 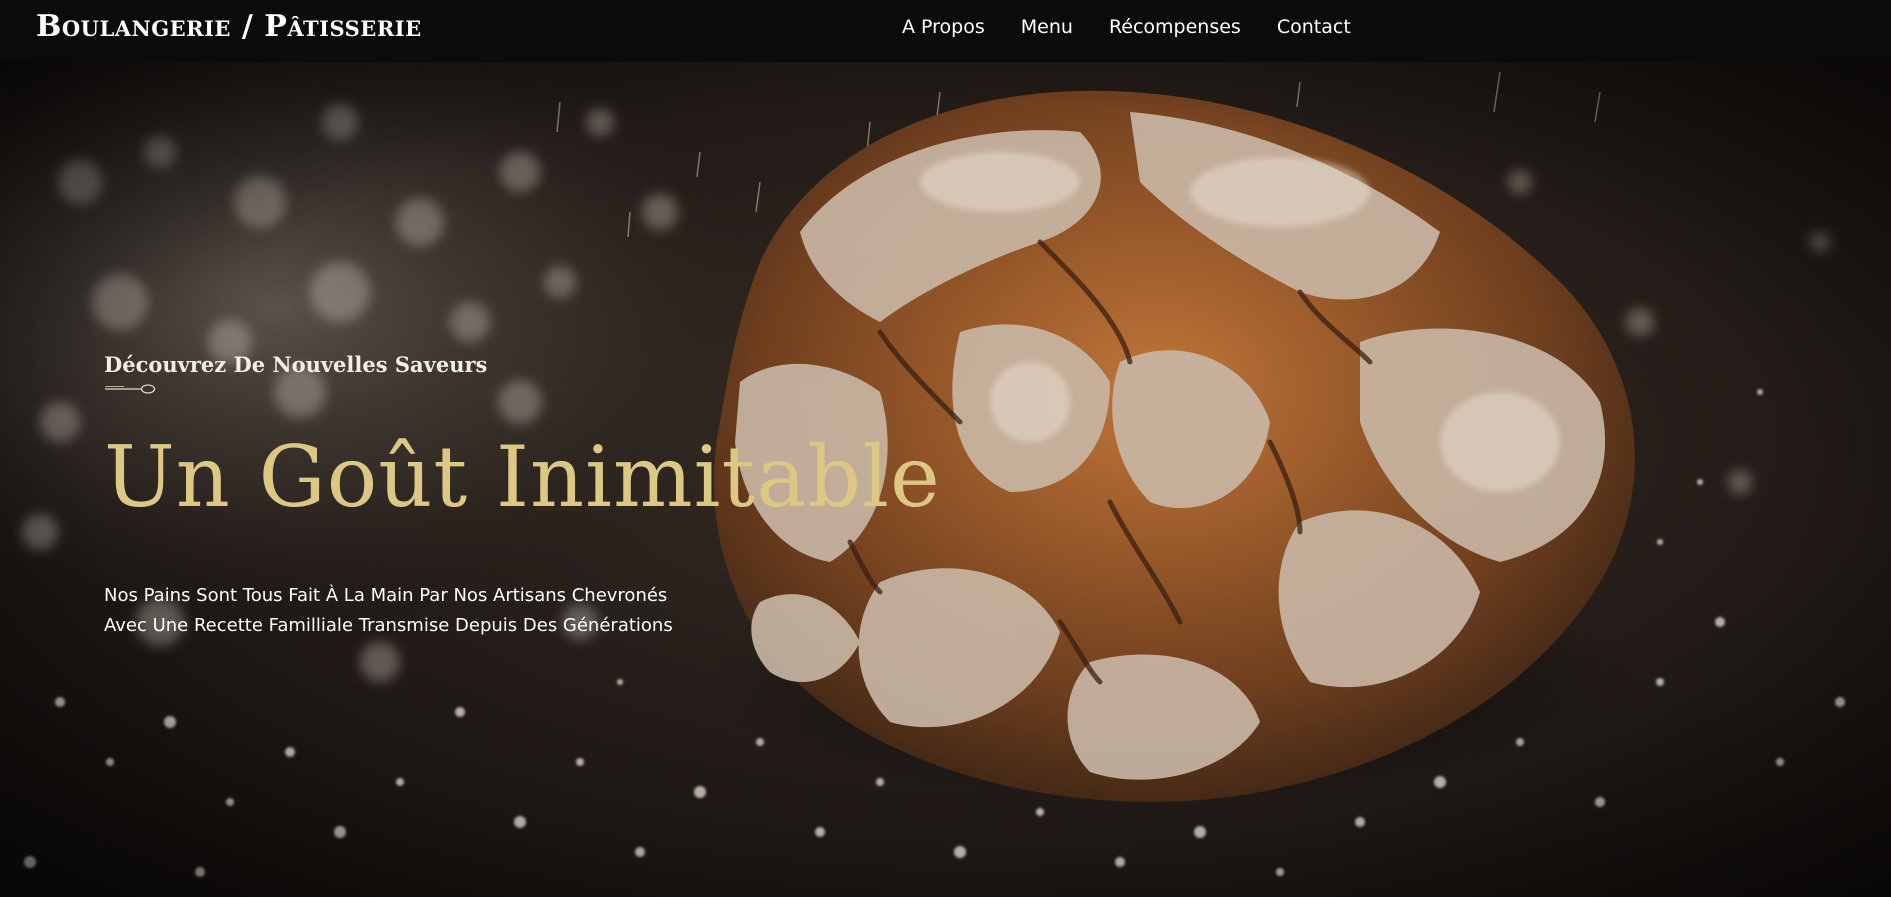 What do you see at coordinates (130, 389) in the screenshot?
I see `spoon-icon` at bounding box center [130, 389].